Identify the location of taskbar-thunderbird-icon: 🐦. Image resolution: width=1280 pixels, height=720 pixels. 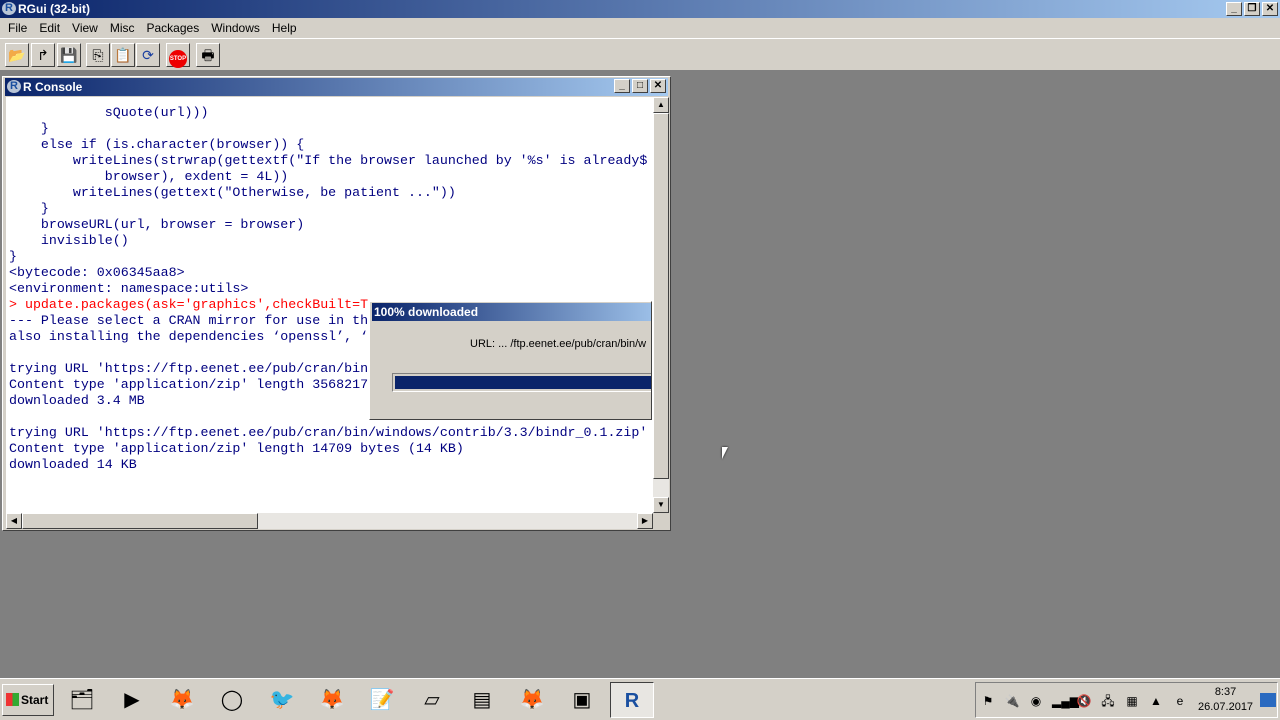
(282, 700).